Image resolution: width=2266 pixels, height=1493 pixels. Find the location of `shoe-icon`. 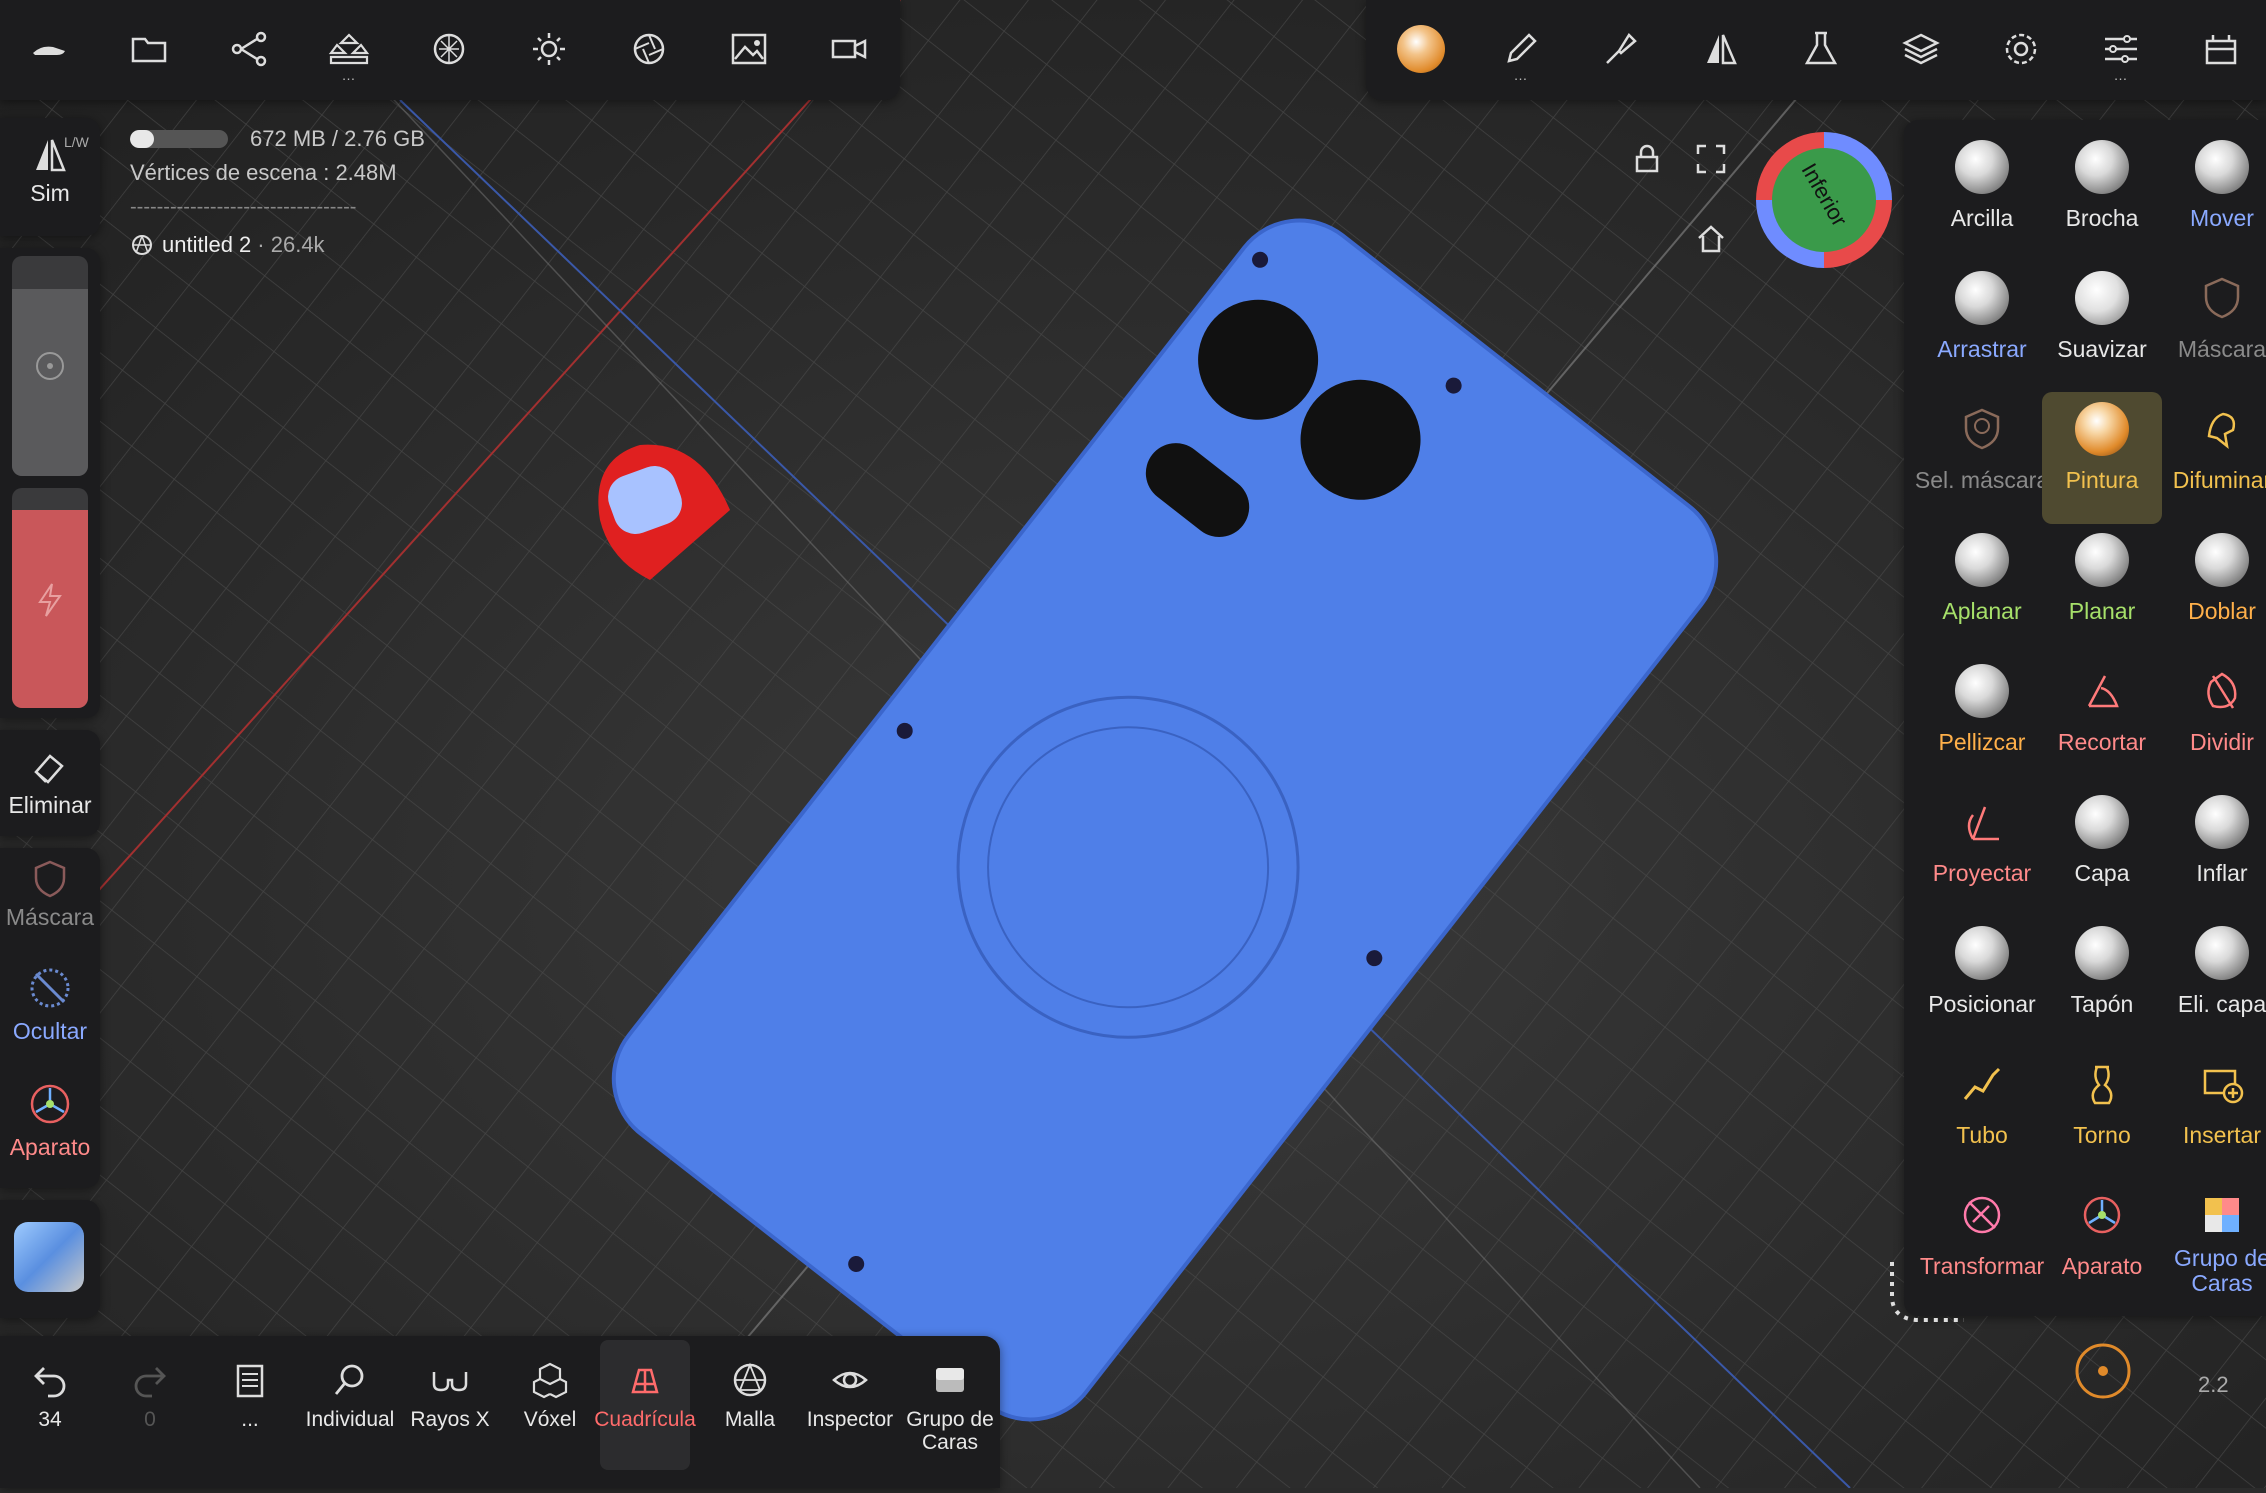

shoe-icon is located at coordinates (49, 49).